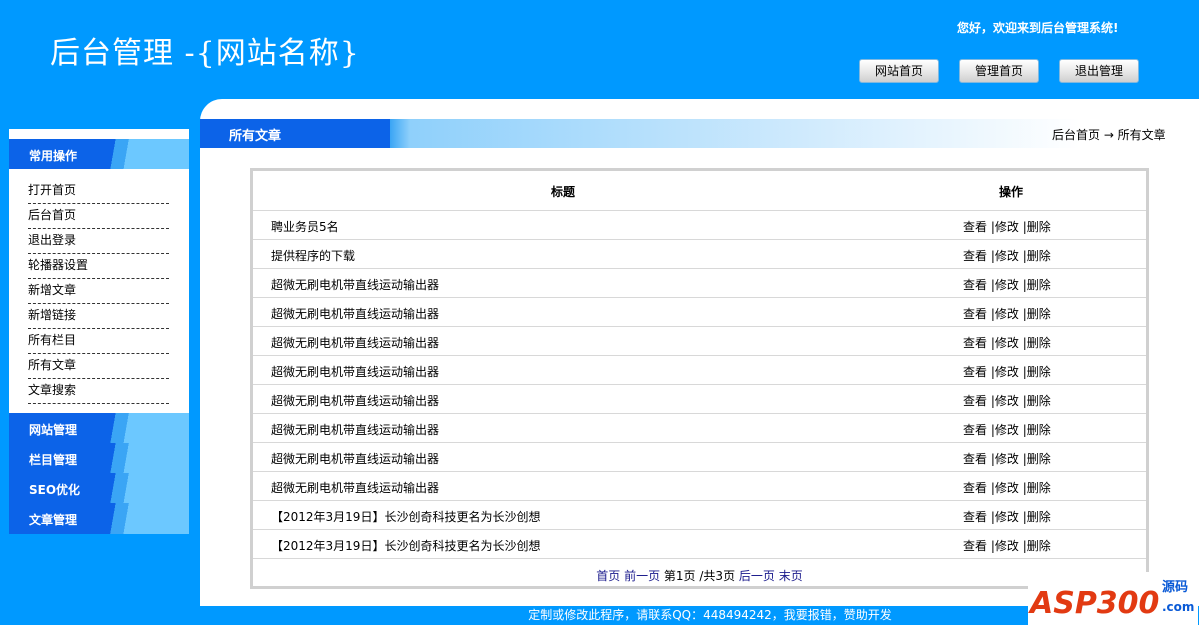 The image size is (1199, 625). I want to click on sidebar-group-seo: SEO优化, so click(99, 488).